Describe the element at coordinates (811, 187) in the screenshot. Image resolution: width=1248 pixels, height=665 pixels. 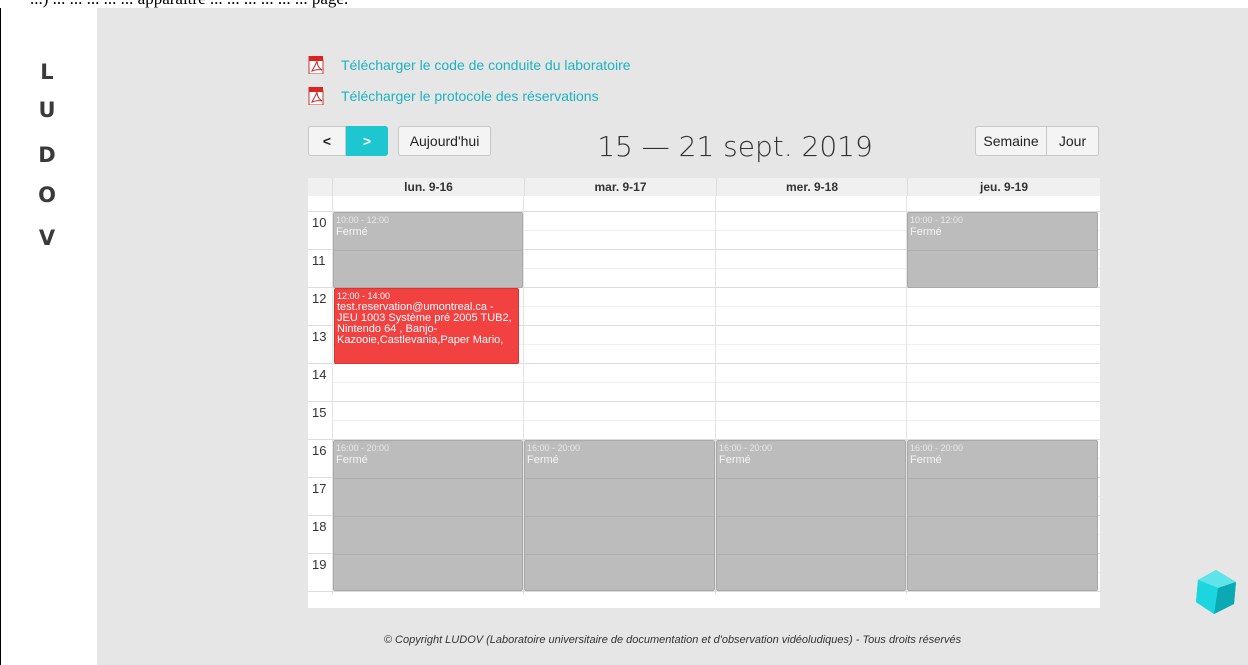
I see `column-header-wednesday: mer. 9-18` at that location.